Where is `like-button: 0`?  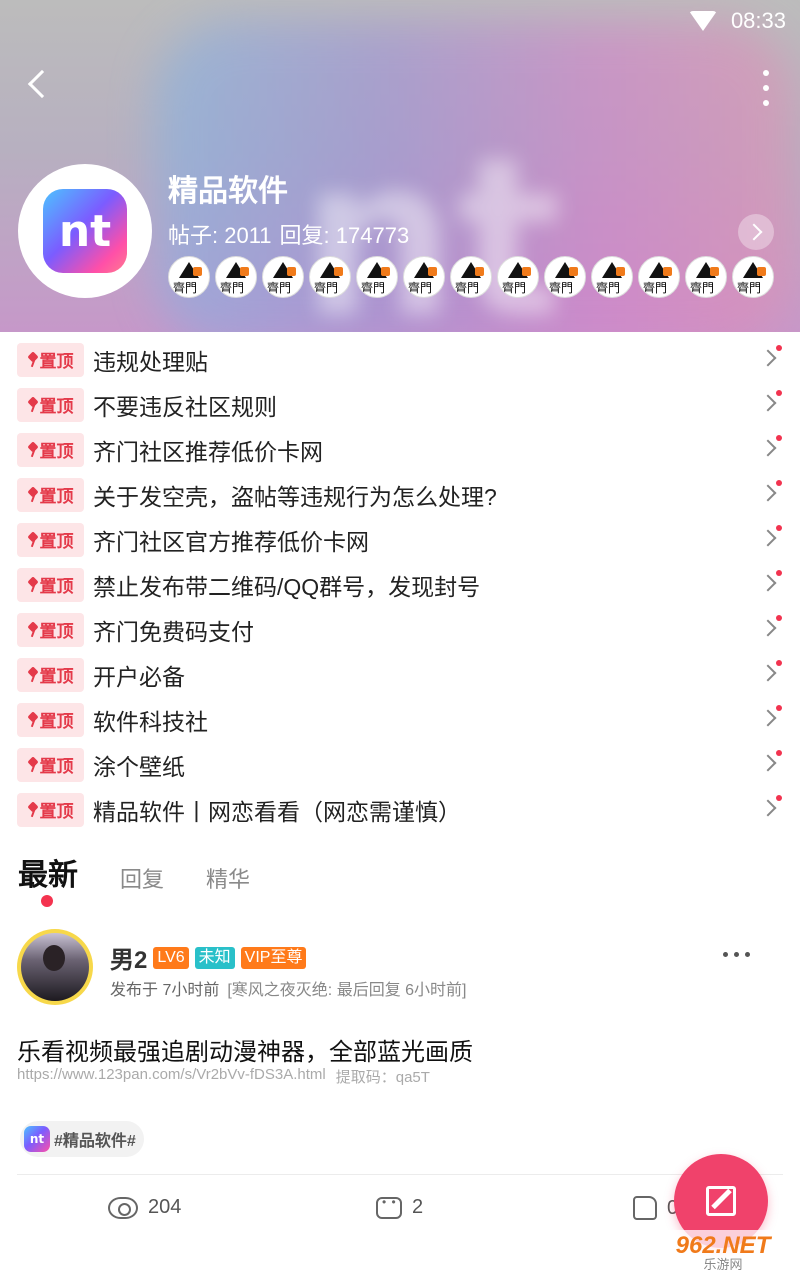
like-button: 0 is located at coordinates (655, 1208).